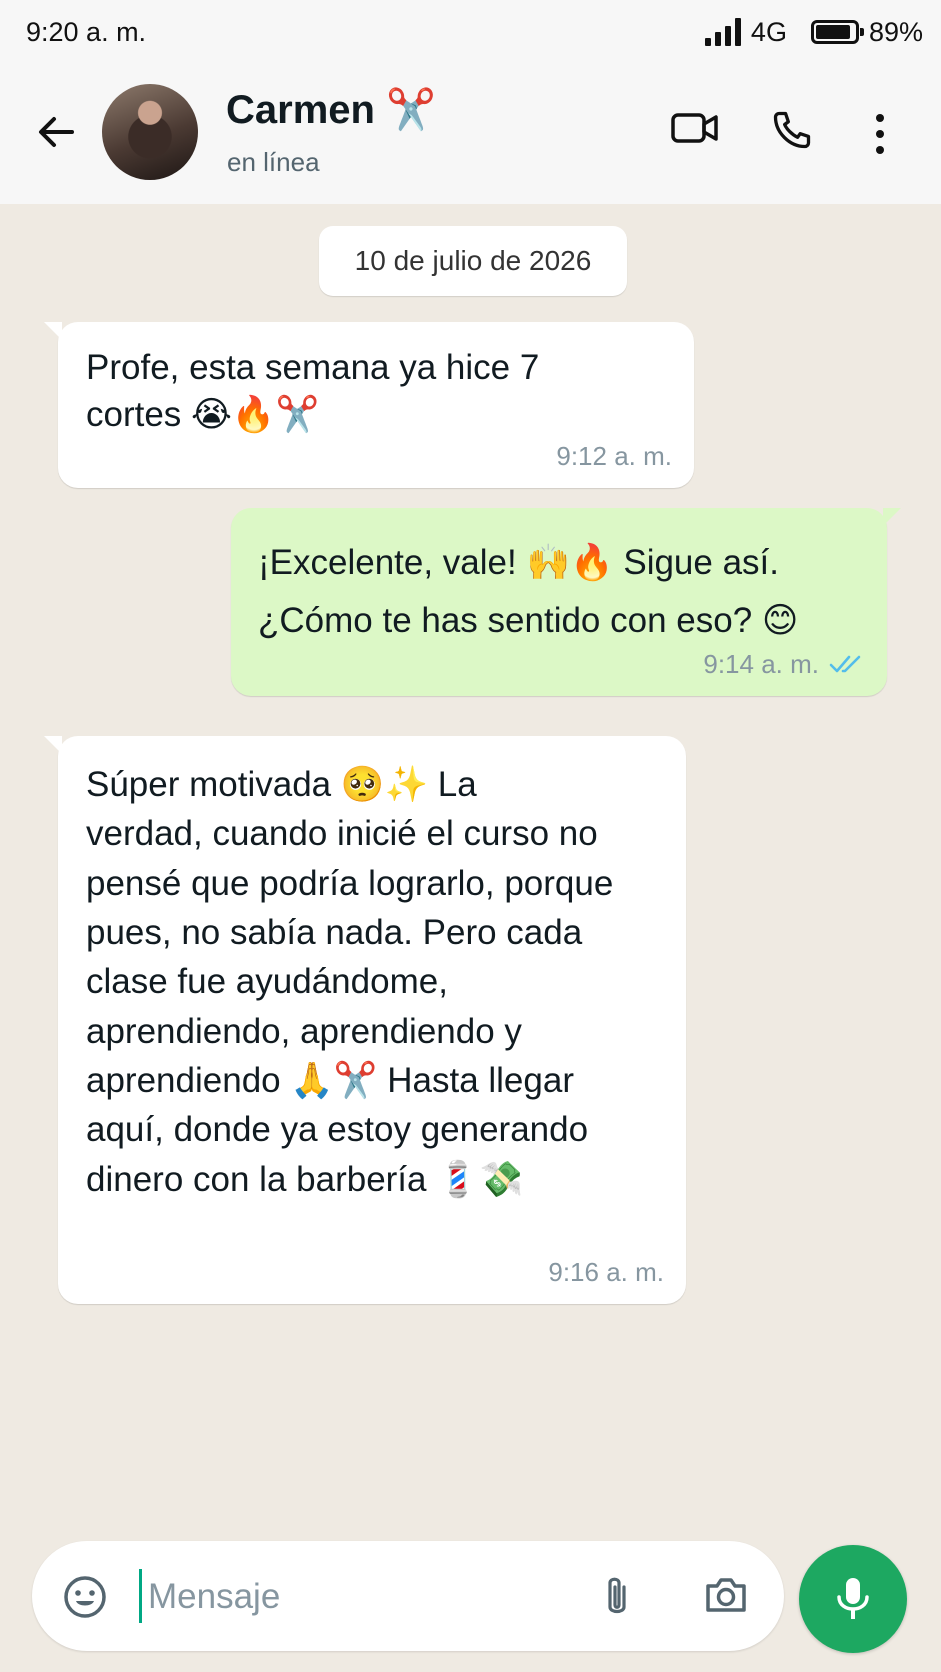  Describe the element at coordinates (86, 31) in the screenshot. I see `status-time: 9:20 a. m.` at that location.